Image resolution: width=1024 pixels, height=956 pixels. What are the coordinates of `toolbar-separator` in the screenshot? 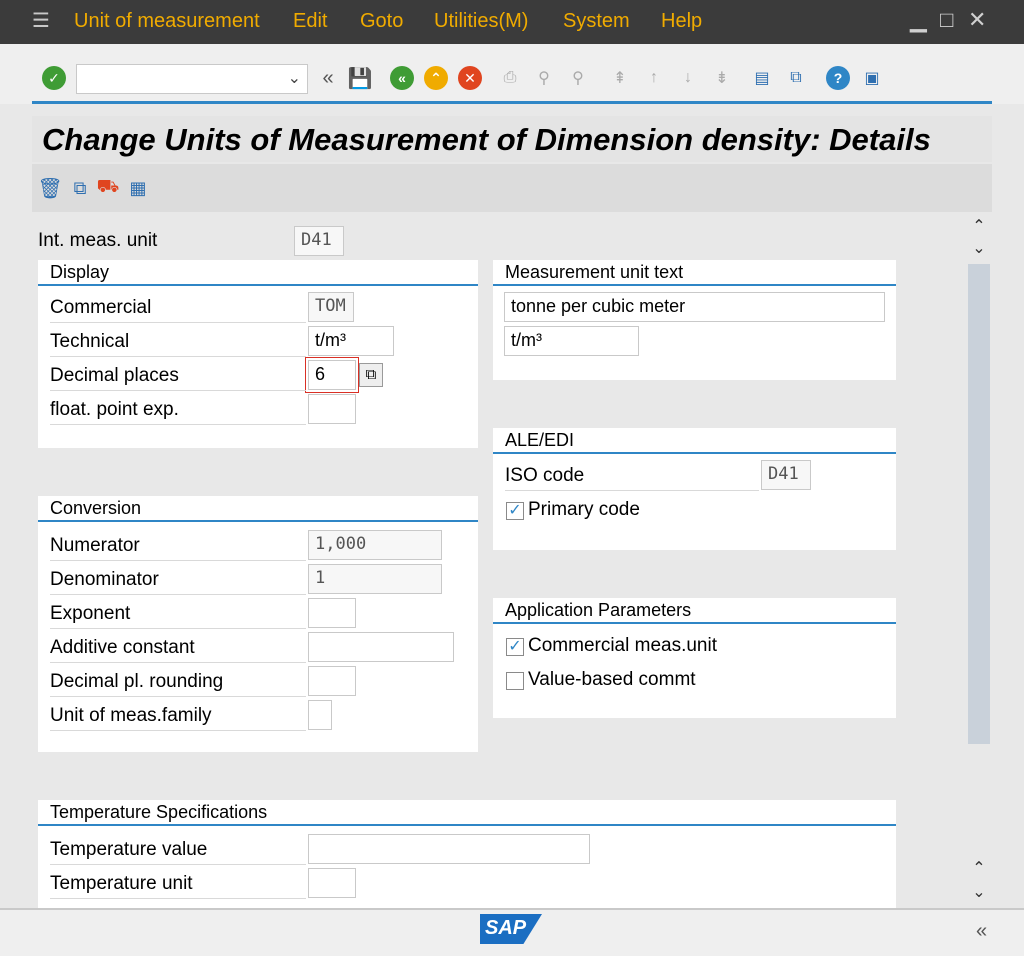 It's located at (512, 102).